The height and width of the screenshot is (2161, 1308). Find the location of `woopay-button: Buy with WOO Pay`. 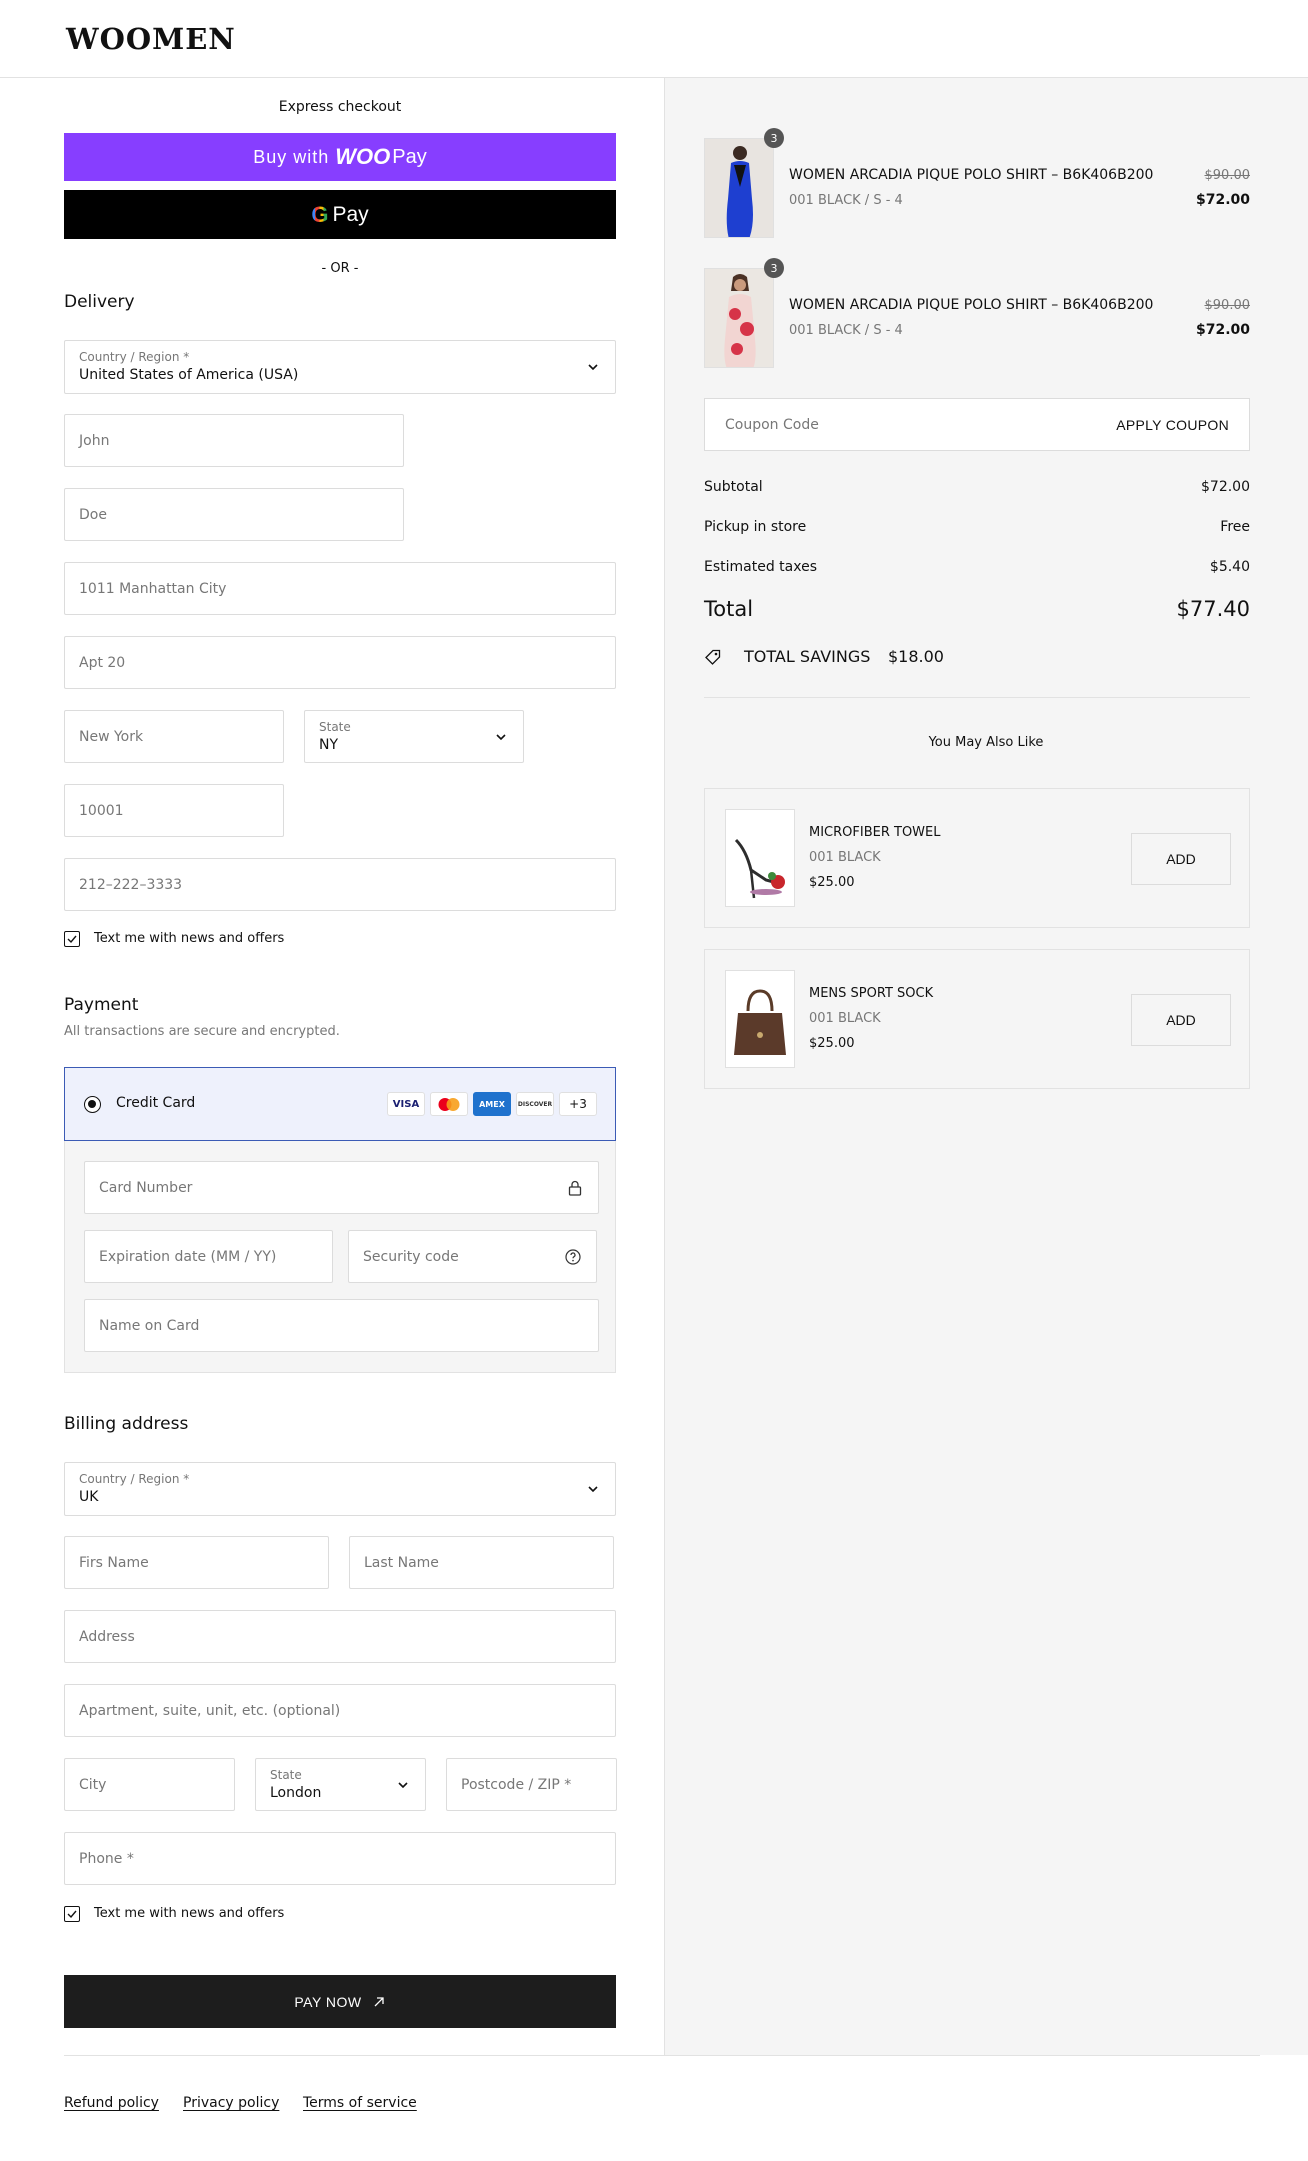

woopay-button: Buy with WOO Pay is located at coordinates (340, 157).